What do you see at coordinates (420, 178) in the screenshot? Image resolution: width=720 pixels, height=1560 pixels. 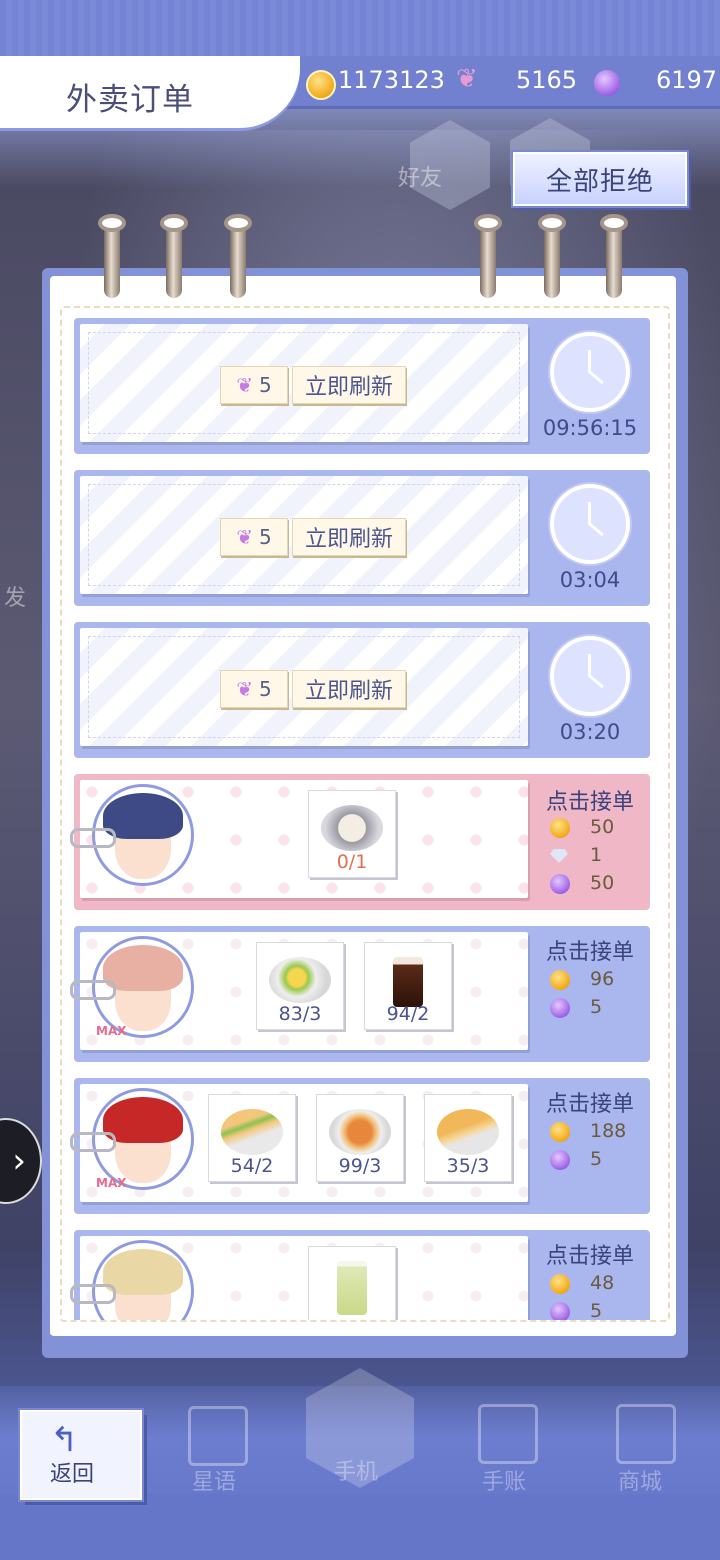 I see `bg-label-friends: 好友` at bounding box center [420, 178].